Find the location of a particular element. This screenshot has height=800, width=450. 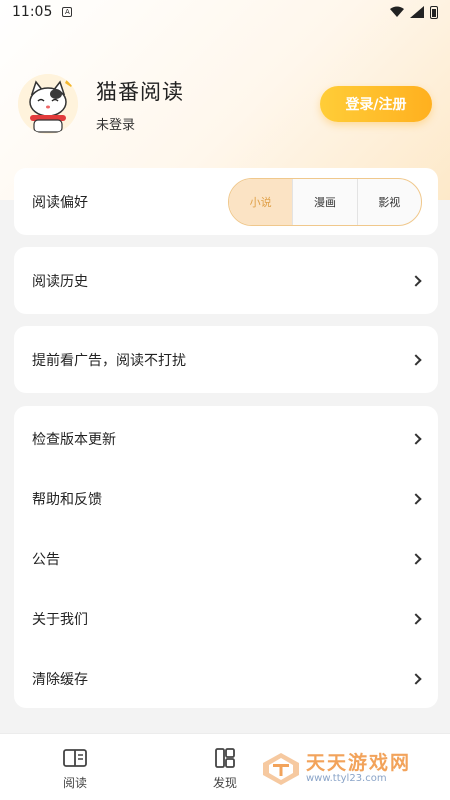

nav-tab-label: 发现 is located at coordinates (224, 783).